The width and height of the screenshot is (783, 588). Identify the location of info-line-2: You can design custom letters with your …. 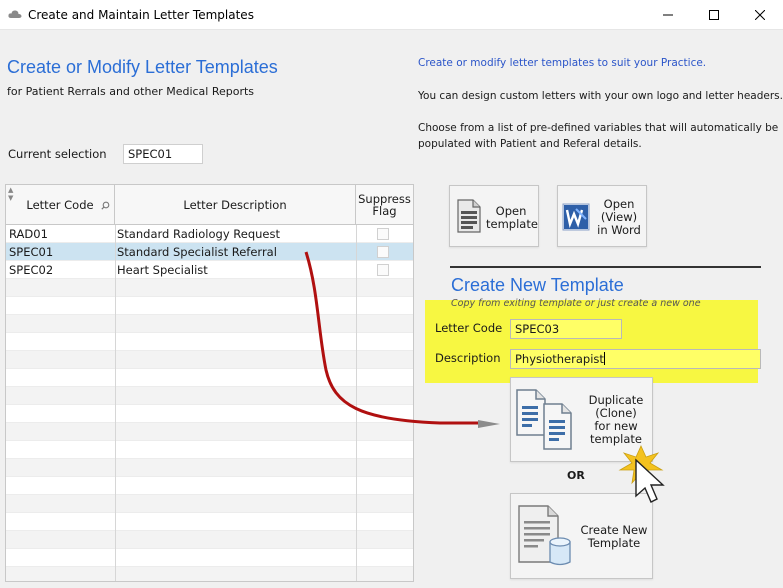
(600, 96).